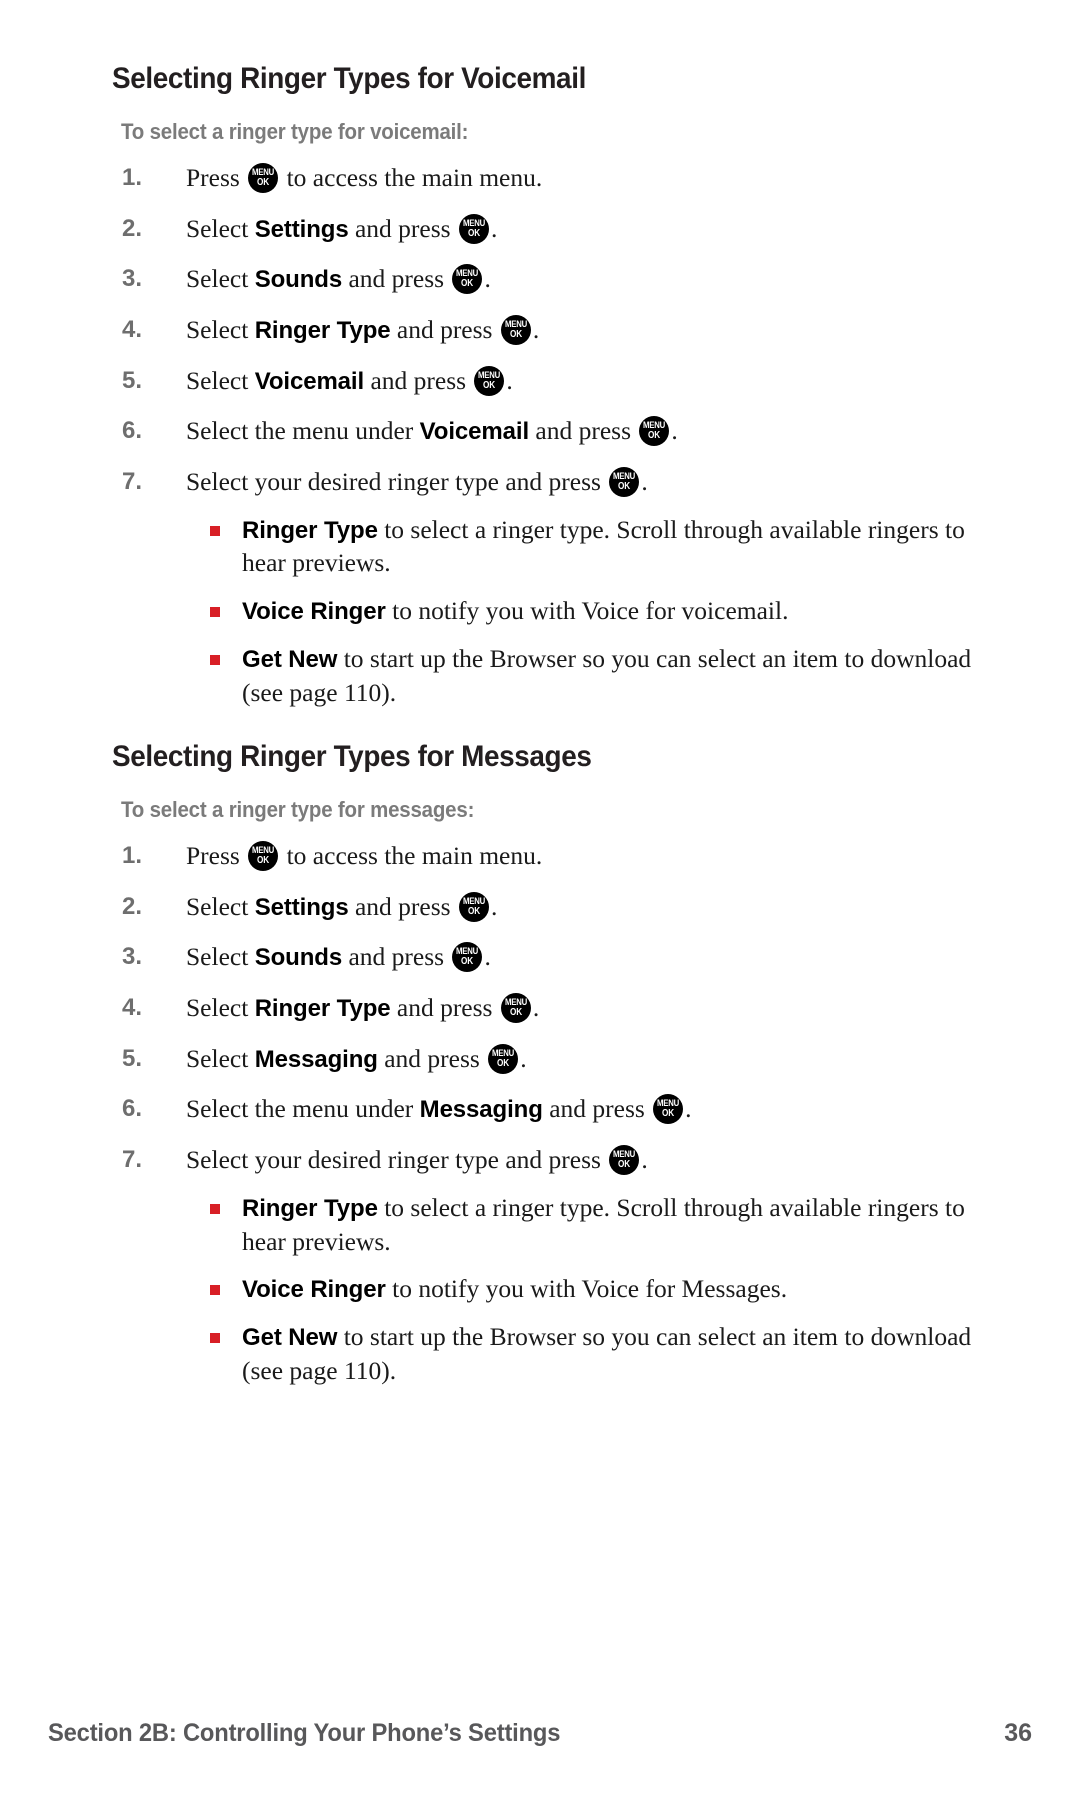  Describe the element at coordinates (586, 1289) in the screenshot. I see `option-description: to notify you with Voice for Messages.` at that location.